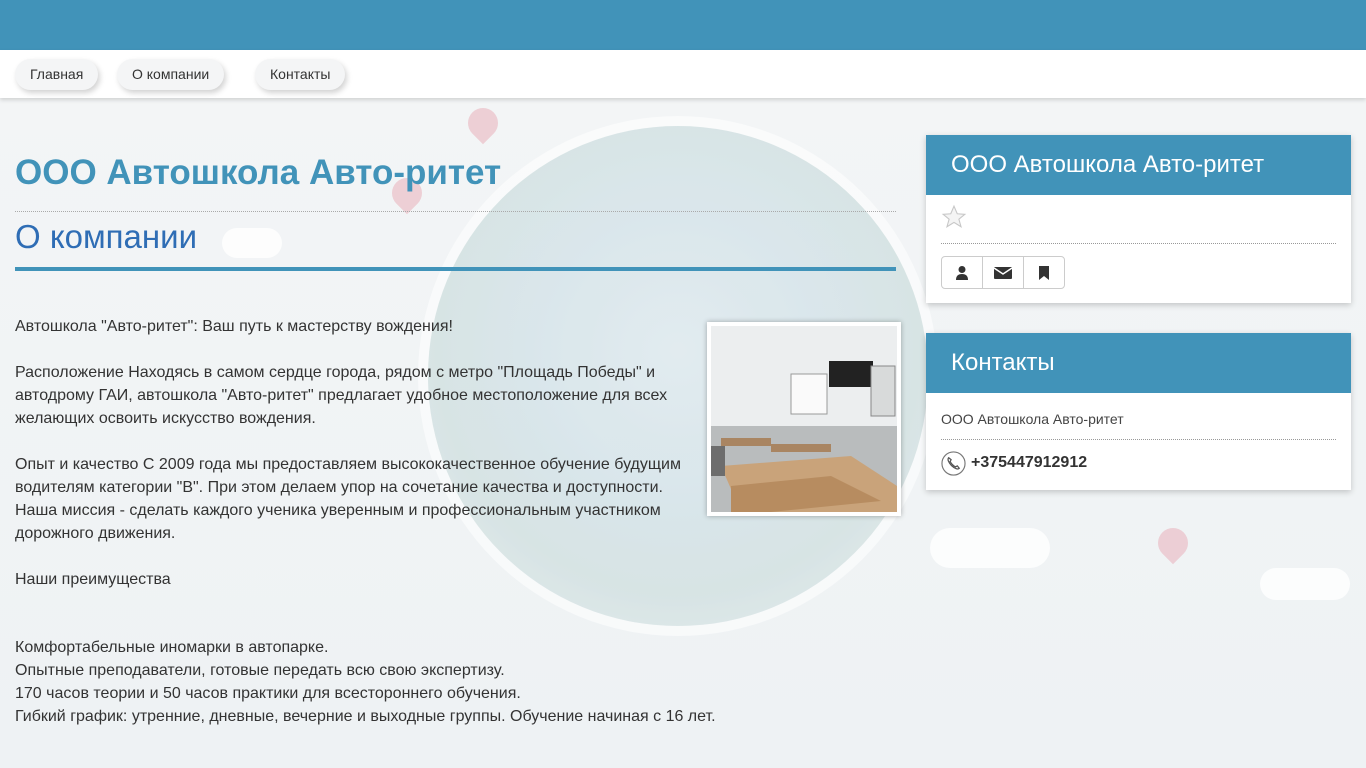 The height and width of the screenshot is (768, 1366). I want to click on user-icon, so click(962, 272).